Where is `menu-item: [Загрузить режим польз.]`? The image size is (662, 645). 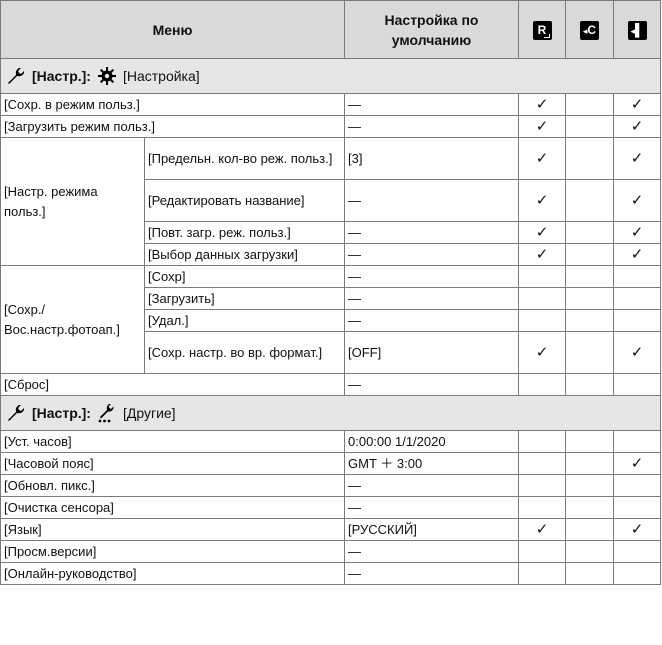
menu-item: [Загрузить режим польз.] is located at coordinates (172, 126).